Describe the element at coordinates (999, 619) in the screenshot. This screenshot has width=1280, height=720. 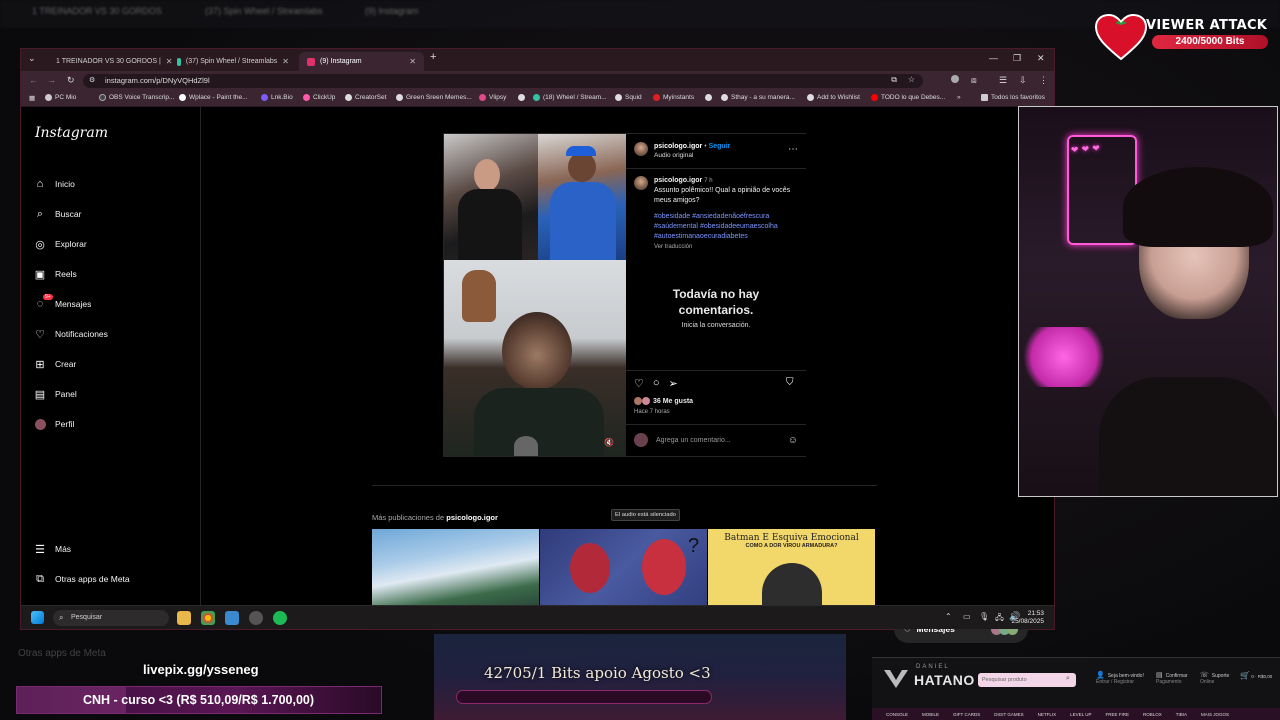
I see `network-icon: 🖧` at that location.